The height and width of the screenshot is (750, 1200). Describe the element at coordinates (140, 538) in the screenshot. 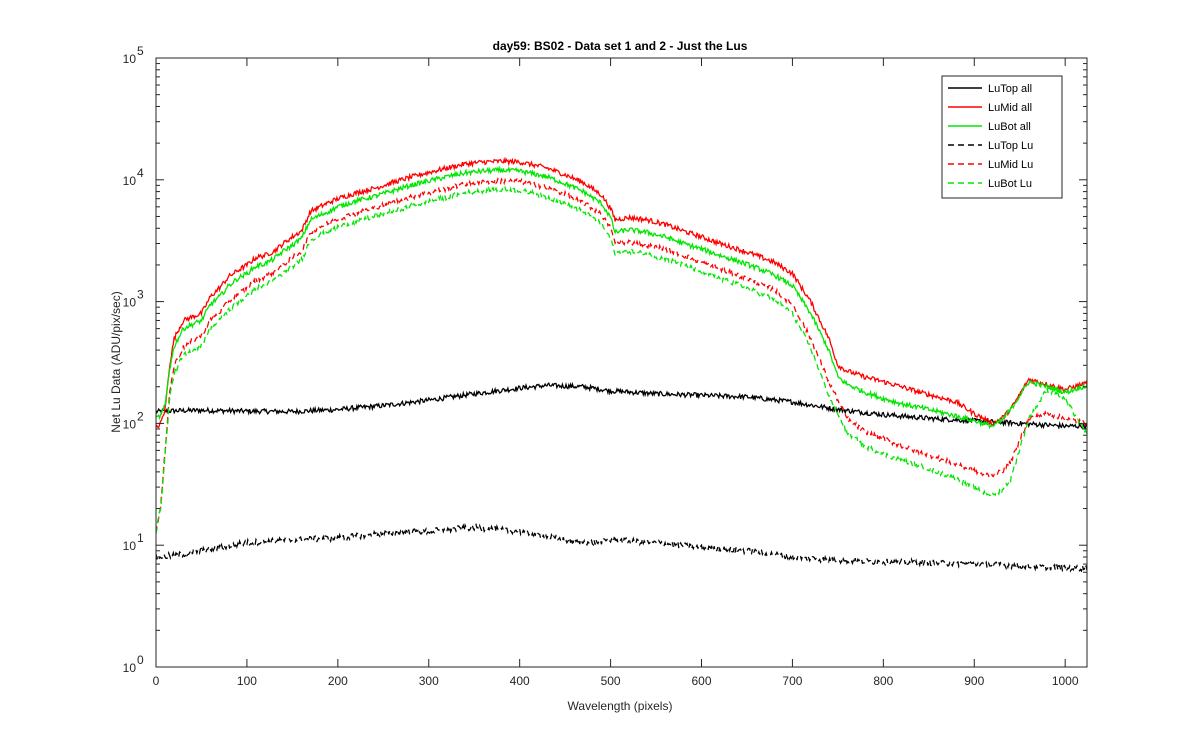

I see `y-tick-exponent: 1` at that location.